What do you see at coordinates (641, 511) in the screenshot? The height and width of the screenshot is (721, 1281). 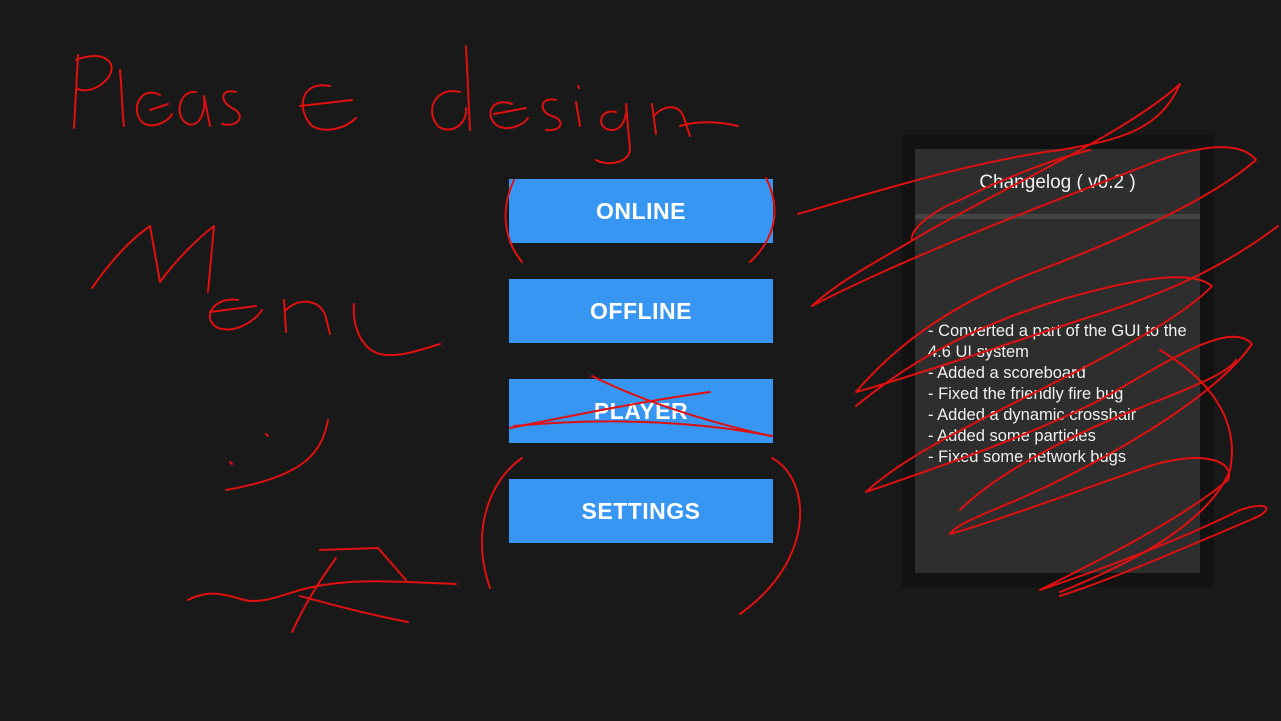 I see `settings-button: SETTINGS` at bounding box center [641, 511].